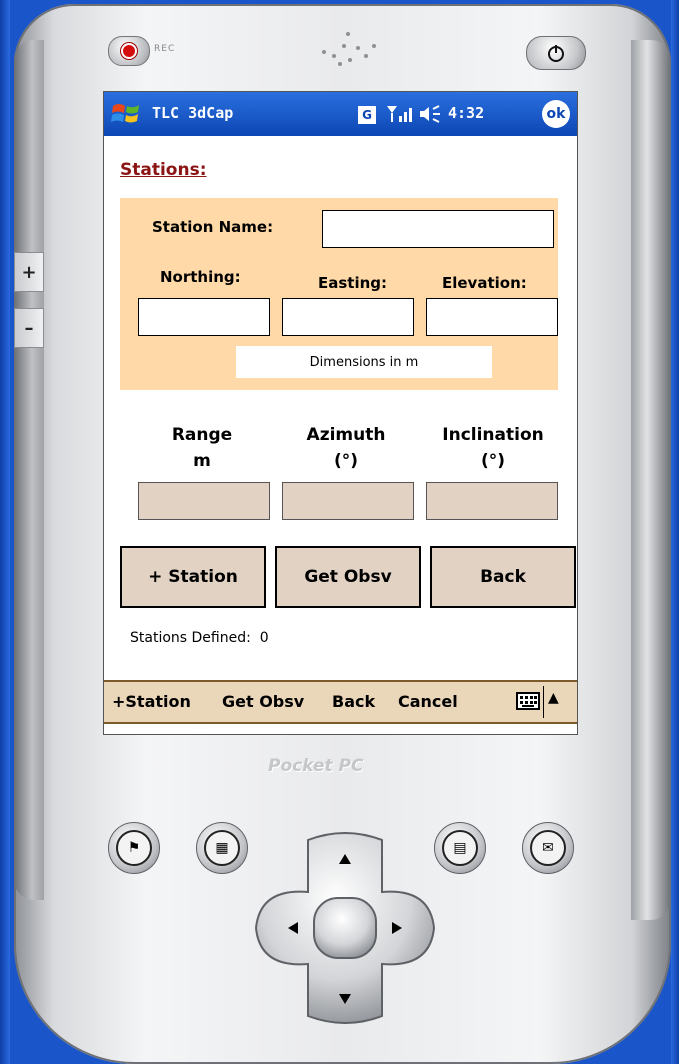 The width and height of the screenshot is (679, 1064). I want to click on inclination-readout, so click(492, 501).